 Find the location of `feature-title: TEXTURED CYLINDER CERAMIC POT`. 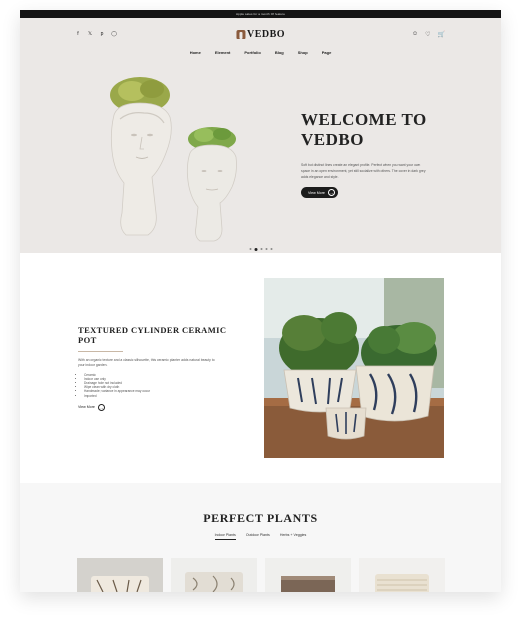

feature-title: TEXTURED CYLINDER CERAMIC POT is located at coordinates (152, 335).